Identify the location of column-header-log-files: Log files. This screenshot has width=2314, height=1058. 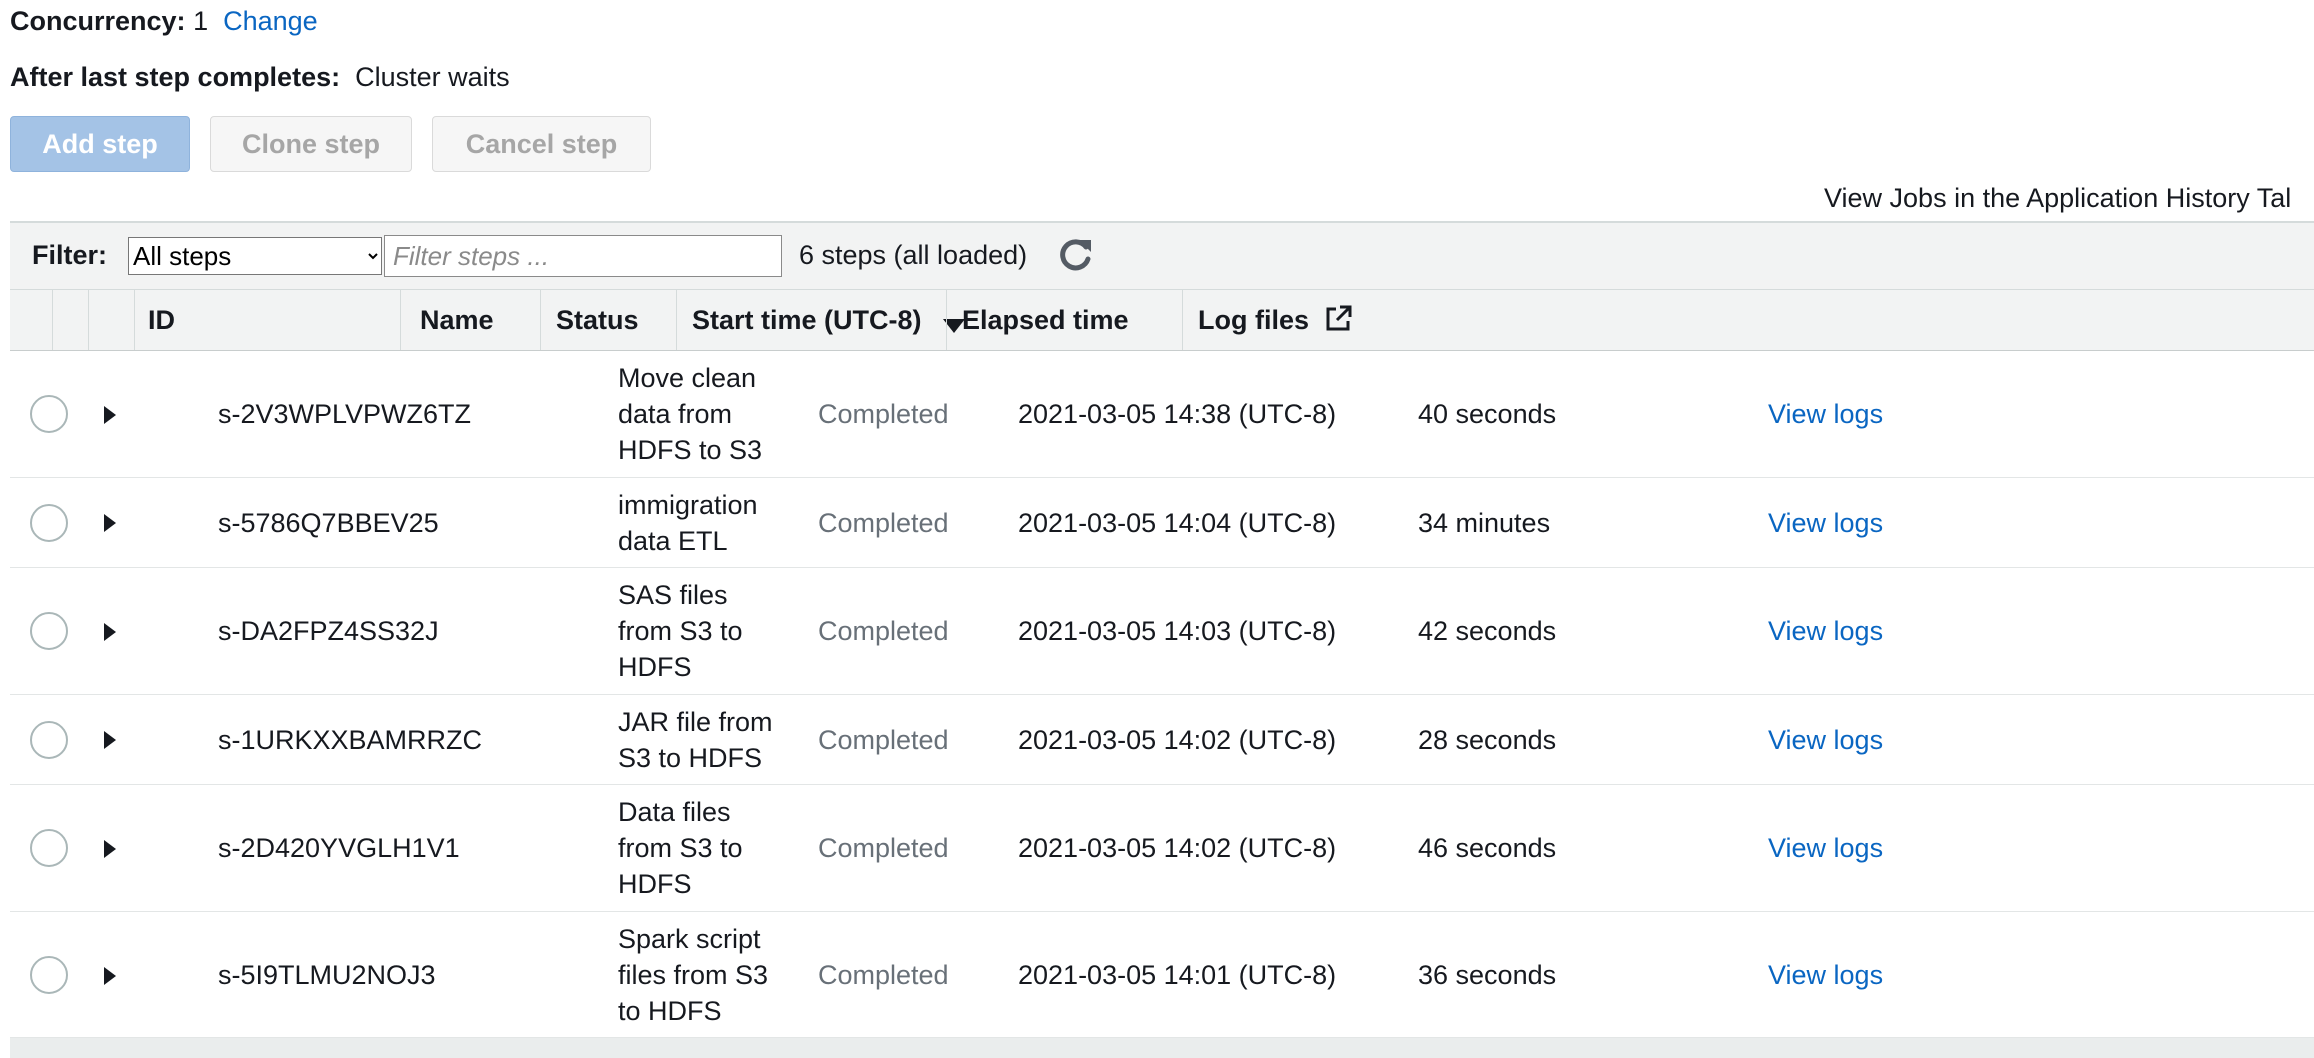
(1275, 320).